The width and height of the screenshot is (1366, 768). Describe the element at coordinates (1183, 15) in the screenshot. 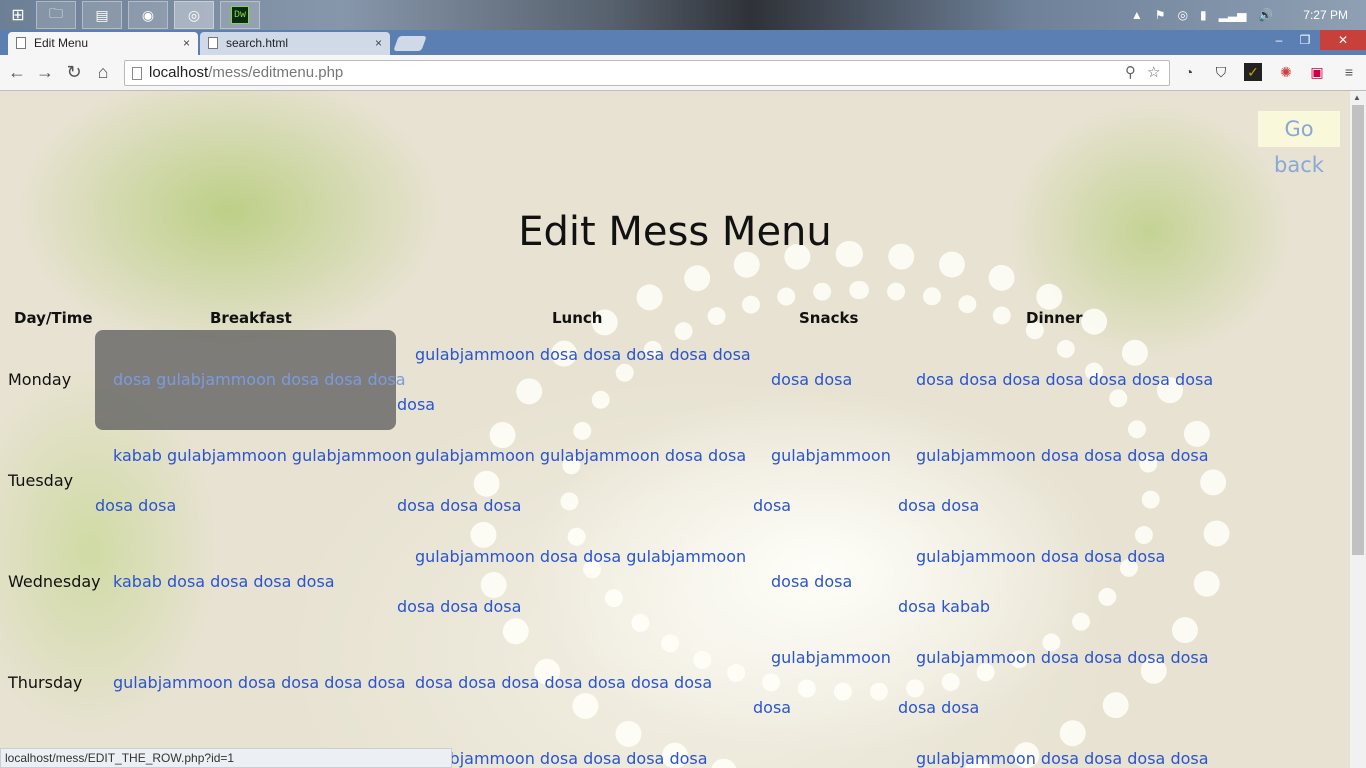

I see `chrome-tray-icon: ◎` at that location.